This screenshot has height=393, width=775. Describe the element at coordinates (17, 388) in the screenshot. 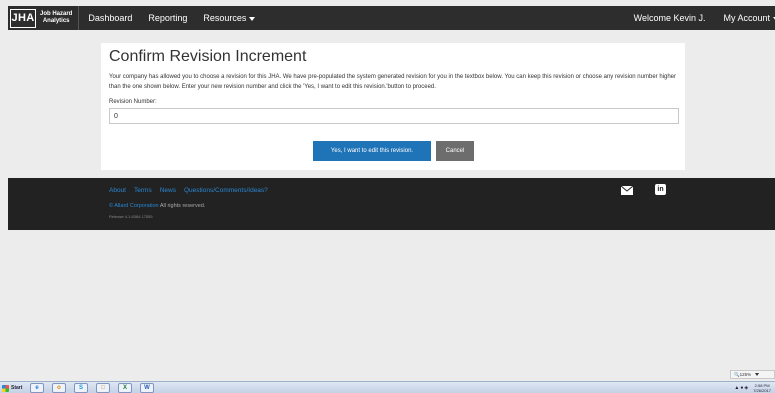

I see `start-label: Start` at that location.